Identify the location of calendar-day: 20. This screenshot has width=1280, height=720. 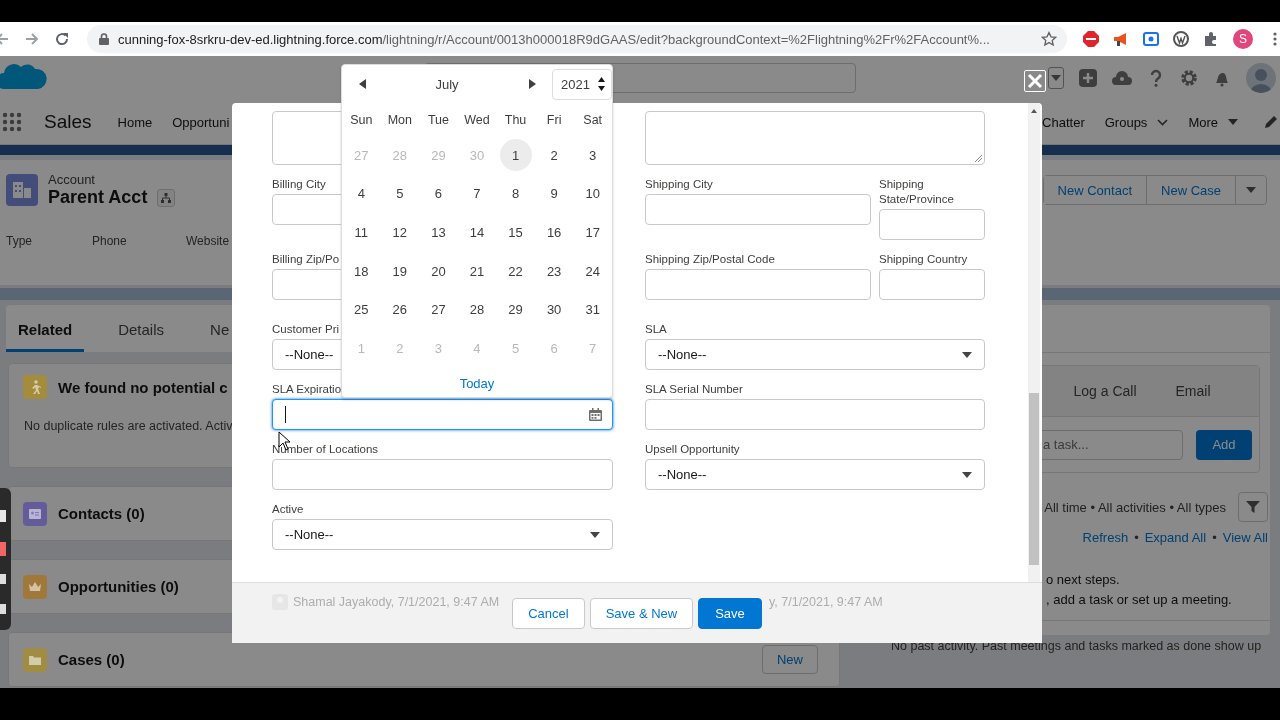
(438, 271).